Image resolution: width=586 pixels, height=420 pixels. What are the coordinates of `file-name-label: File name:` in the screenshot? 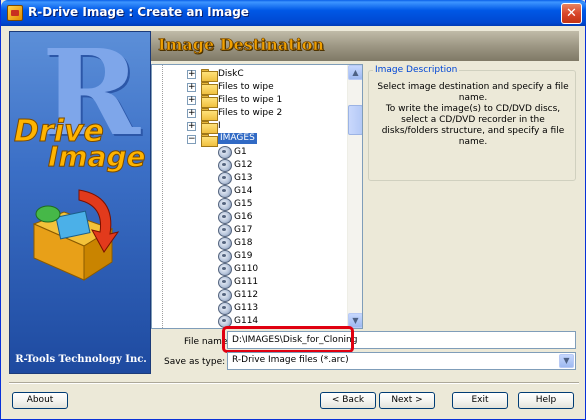 It's located at (207, 342).